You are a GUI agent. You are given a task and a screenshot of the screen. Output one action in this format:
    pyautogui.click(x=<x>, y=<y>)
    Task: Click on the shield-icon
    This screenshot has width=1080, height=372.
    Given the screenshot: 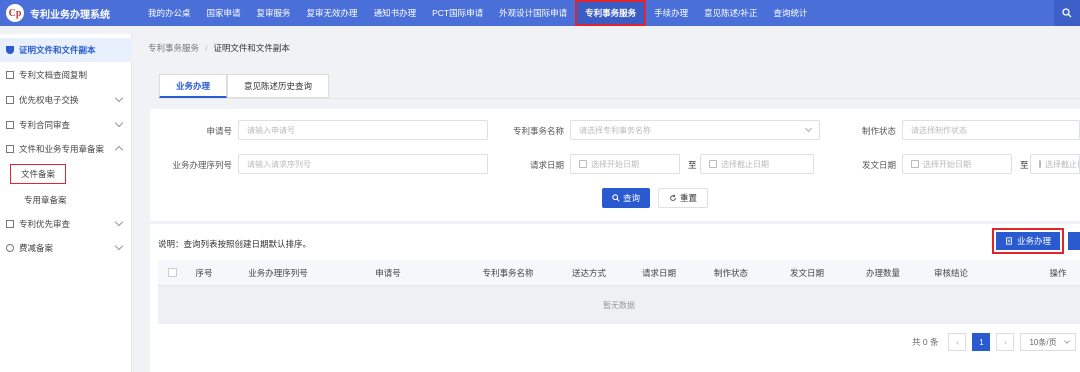 What is the action you would take?
    pyautogui.click(x=10, y=50)
    